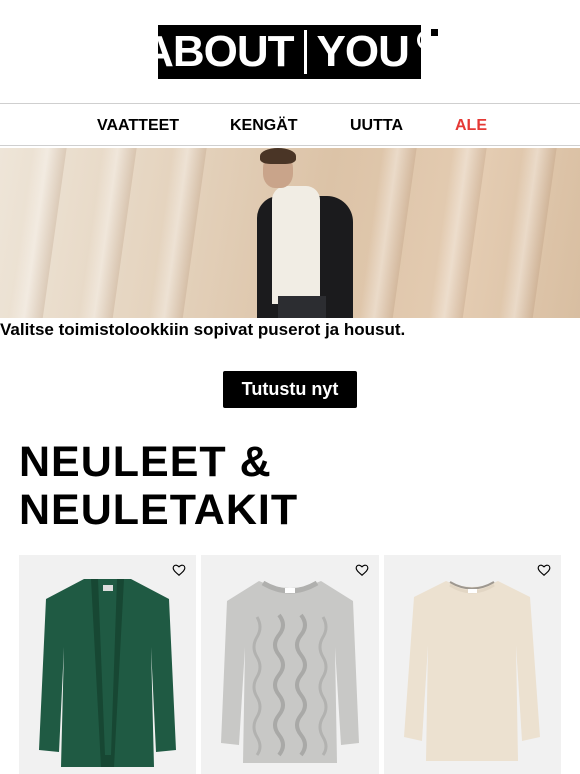 This screenshot has height=774, width=580. What do you see at coordinates (159, 486) in the screenshot?
I see `section-title: NEULEET & NEULETAKIT` at bounding box center [159, 486].